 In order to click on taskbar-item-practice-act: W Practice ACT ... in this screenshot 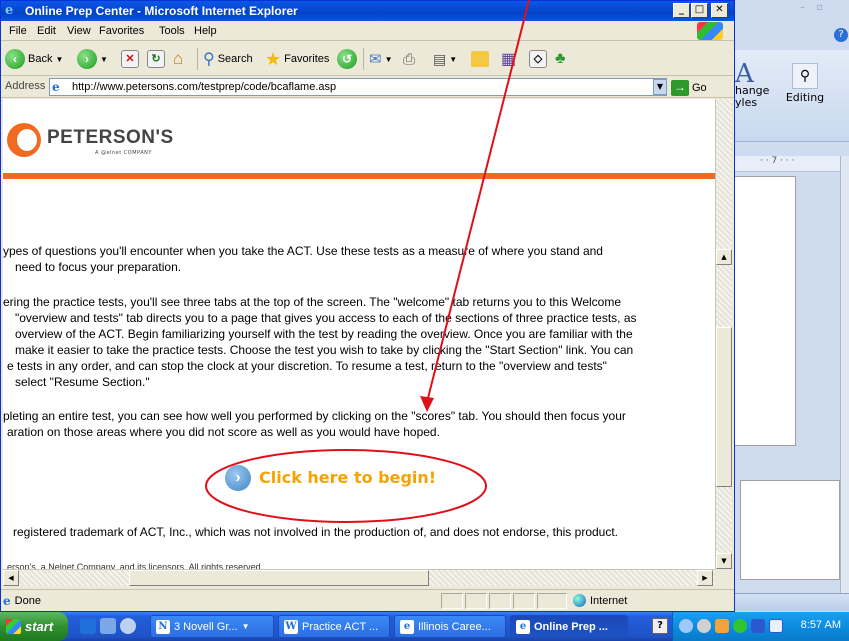, I will do `click(334, 626)`.